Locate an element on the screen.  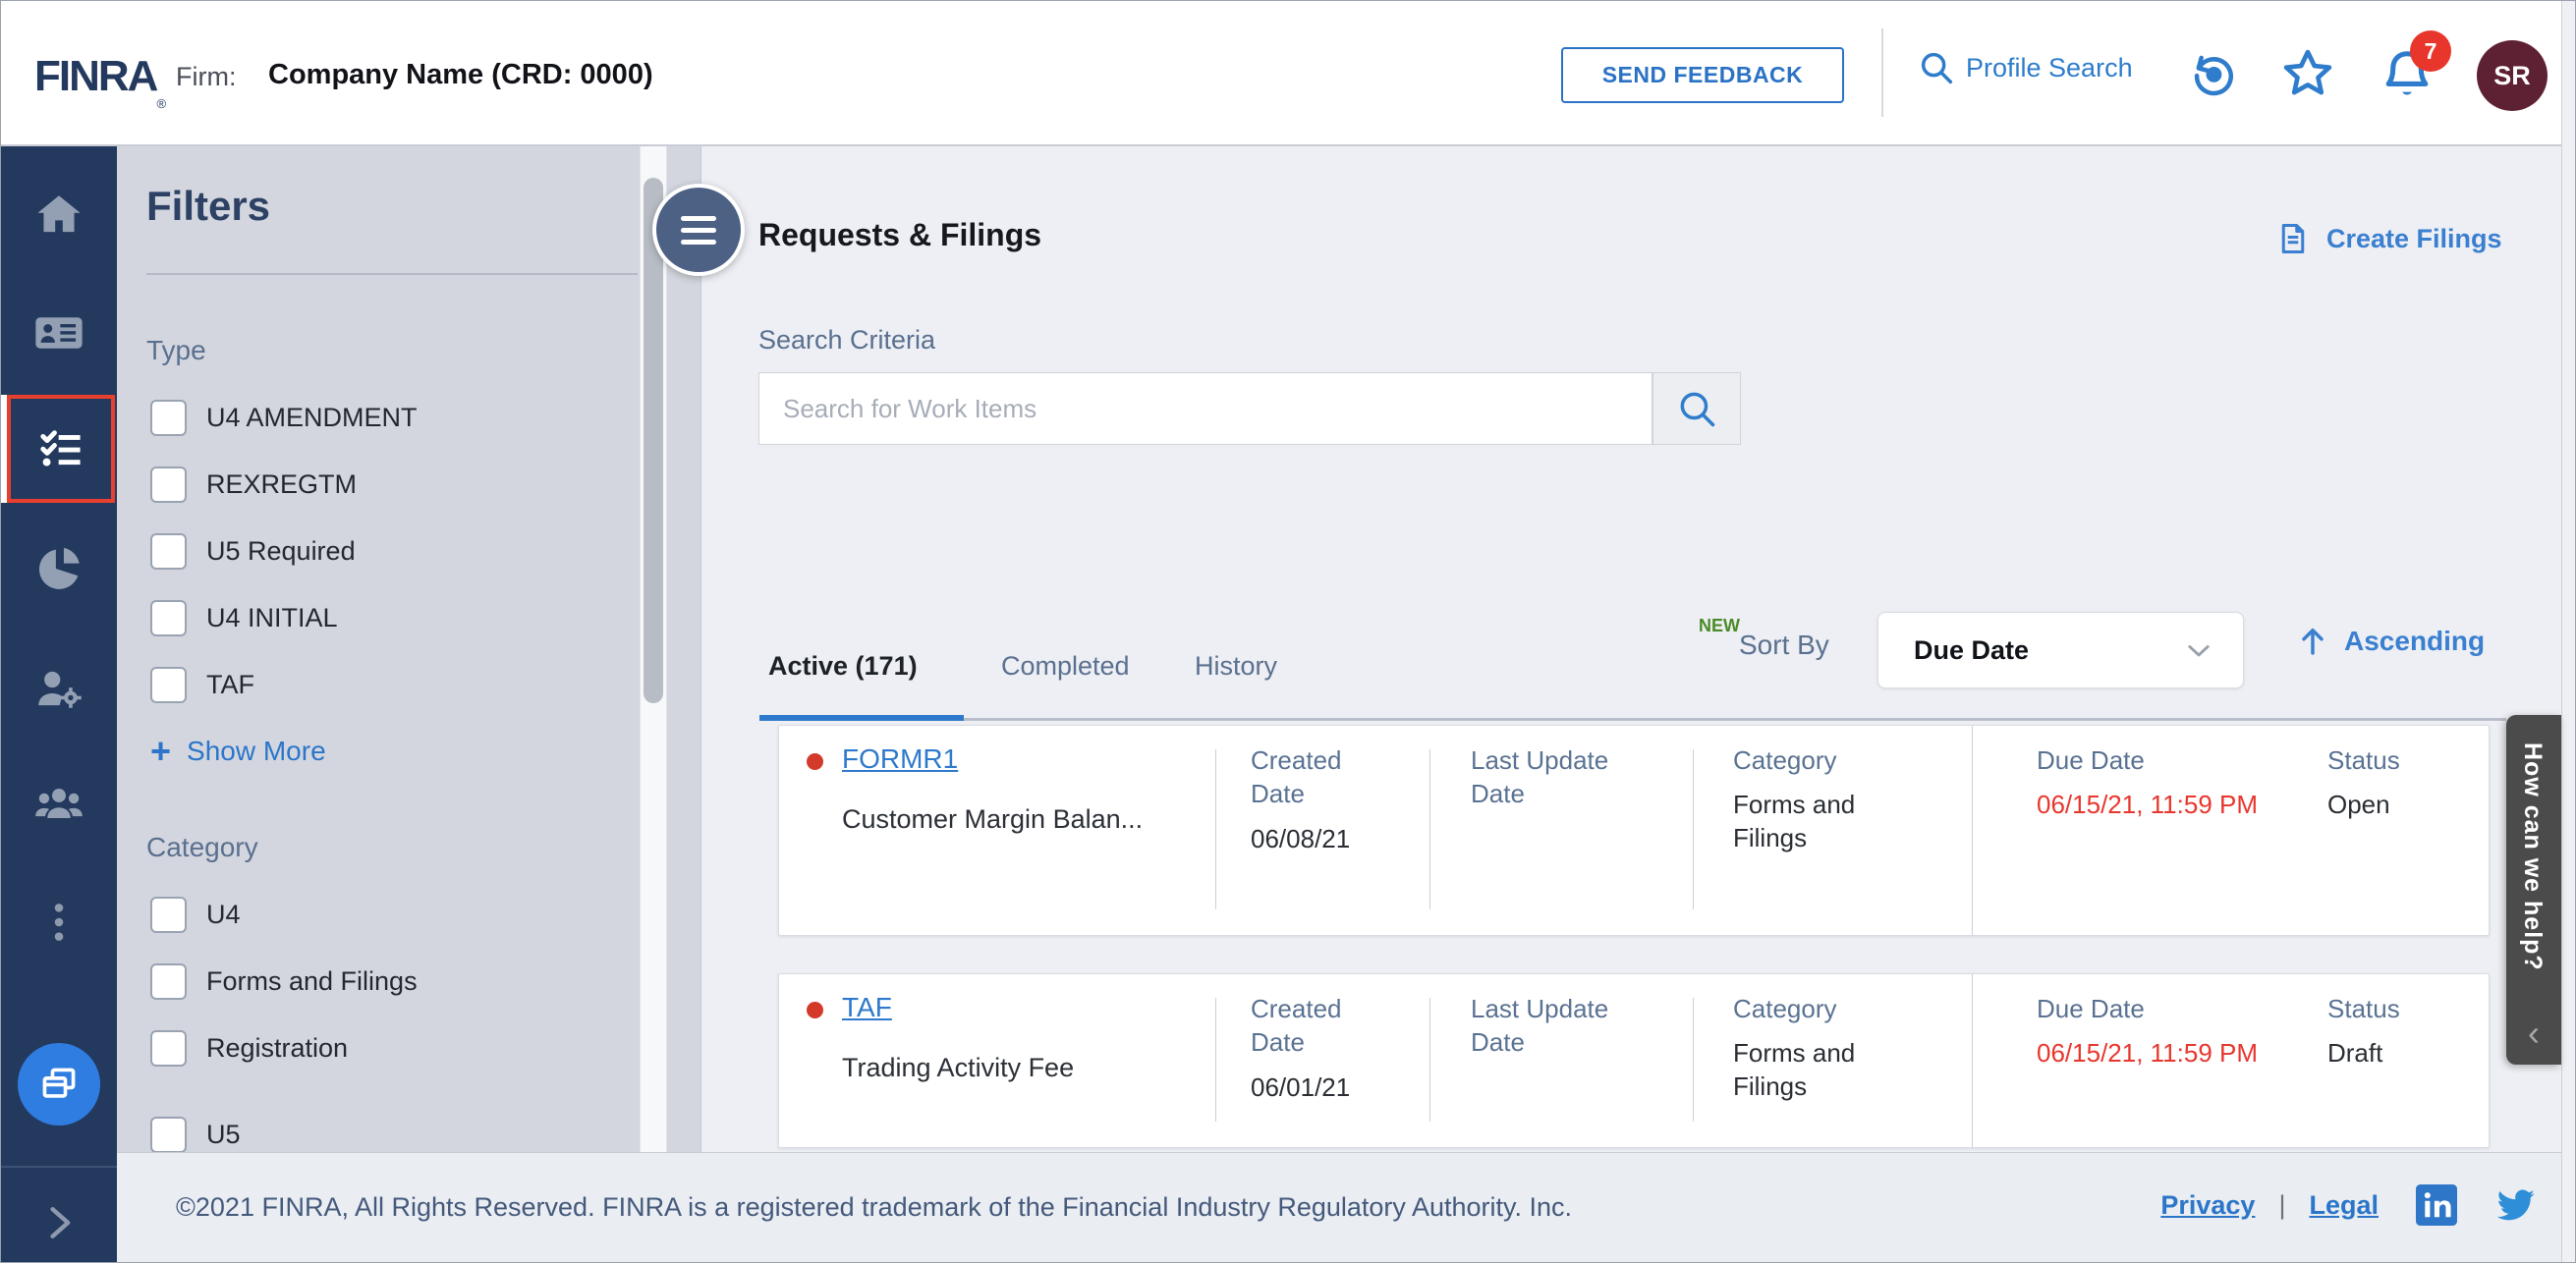
filter-option-u4-initial: U4 INITIAL is located at coordinates (244, 618).